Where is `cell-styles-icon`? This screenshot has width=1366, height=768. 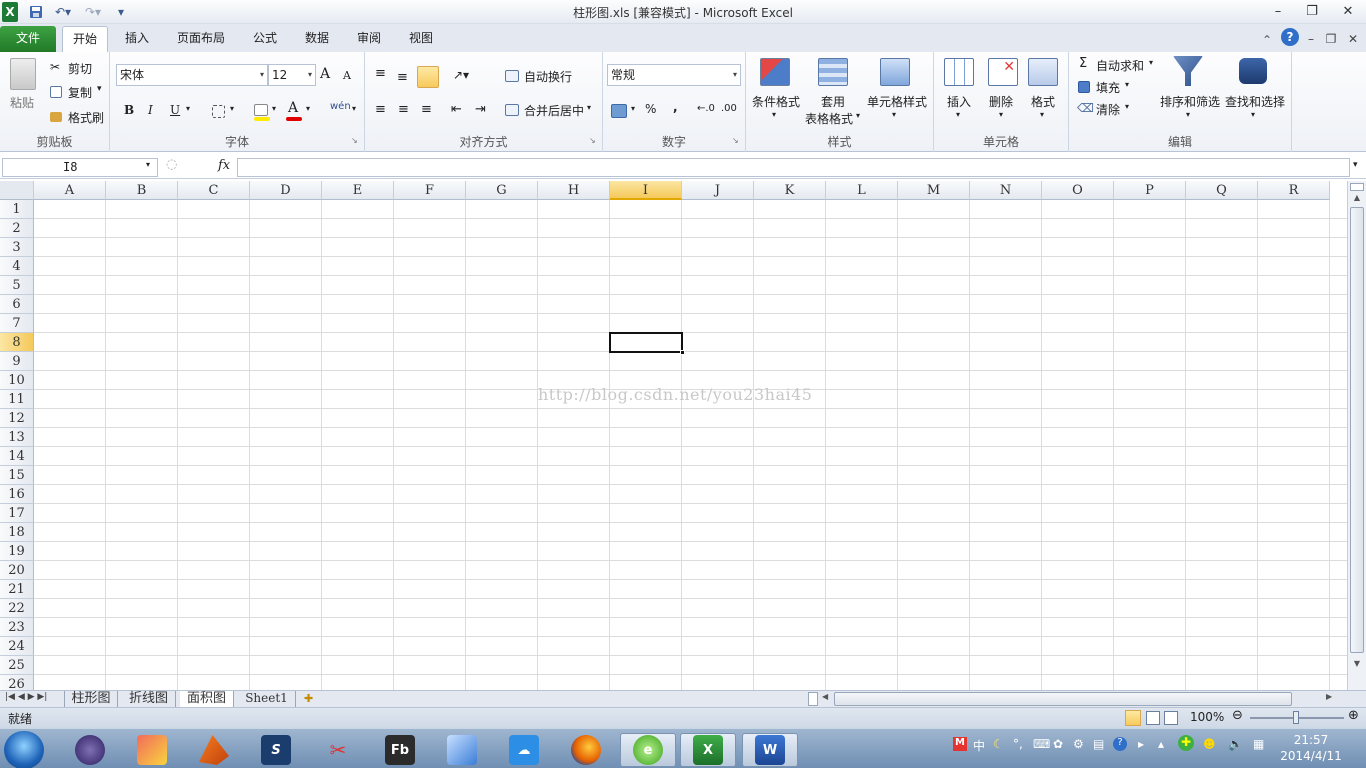 cell-styles-icon is located at coordinates (895, 72).